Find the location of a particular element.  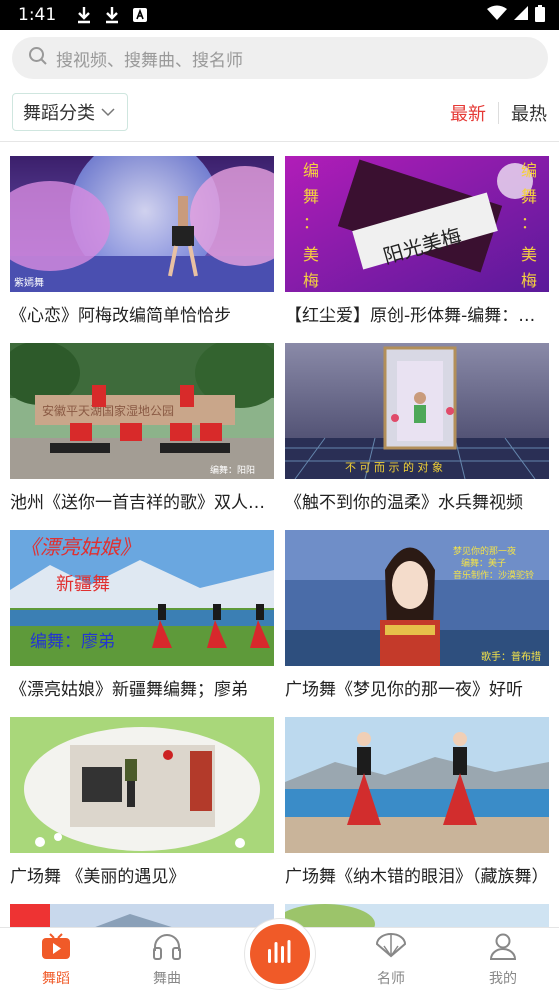

video-title: 池州《送你一首吉祥的歌》双人对跳 is located at coordinates (142, 500).